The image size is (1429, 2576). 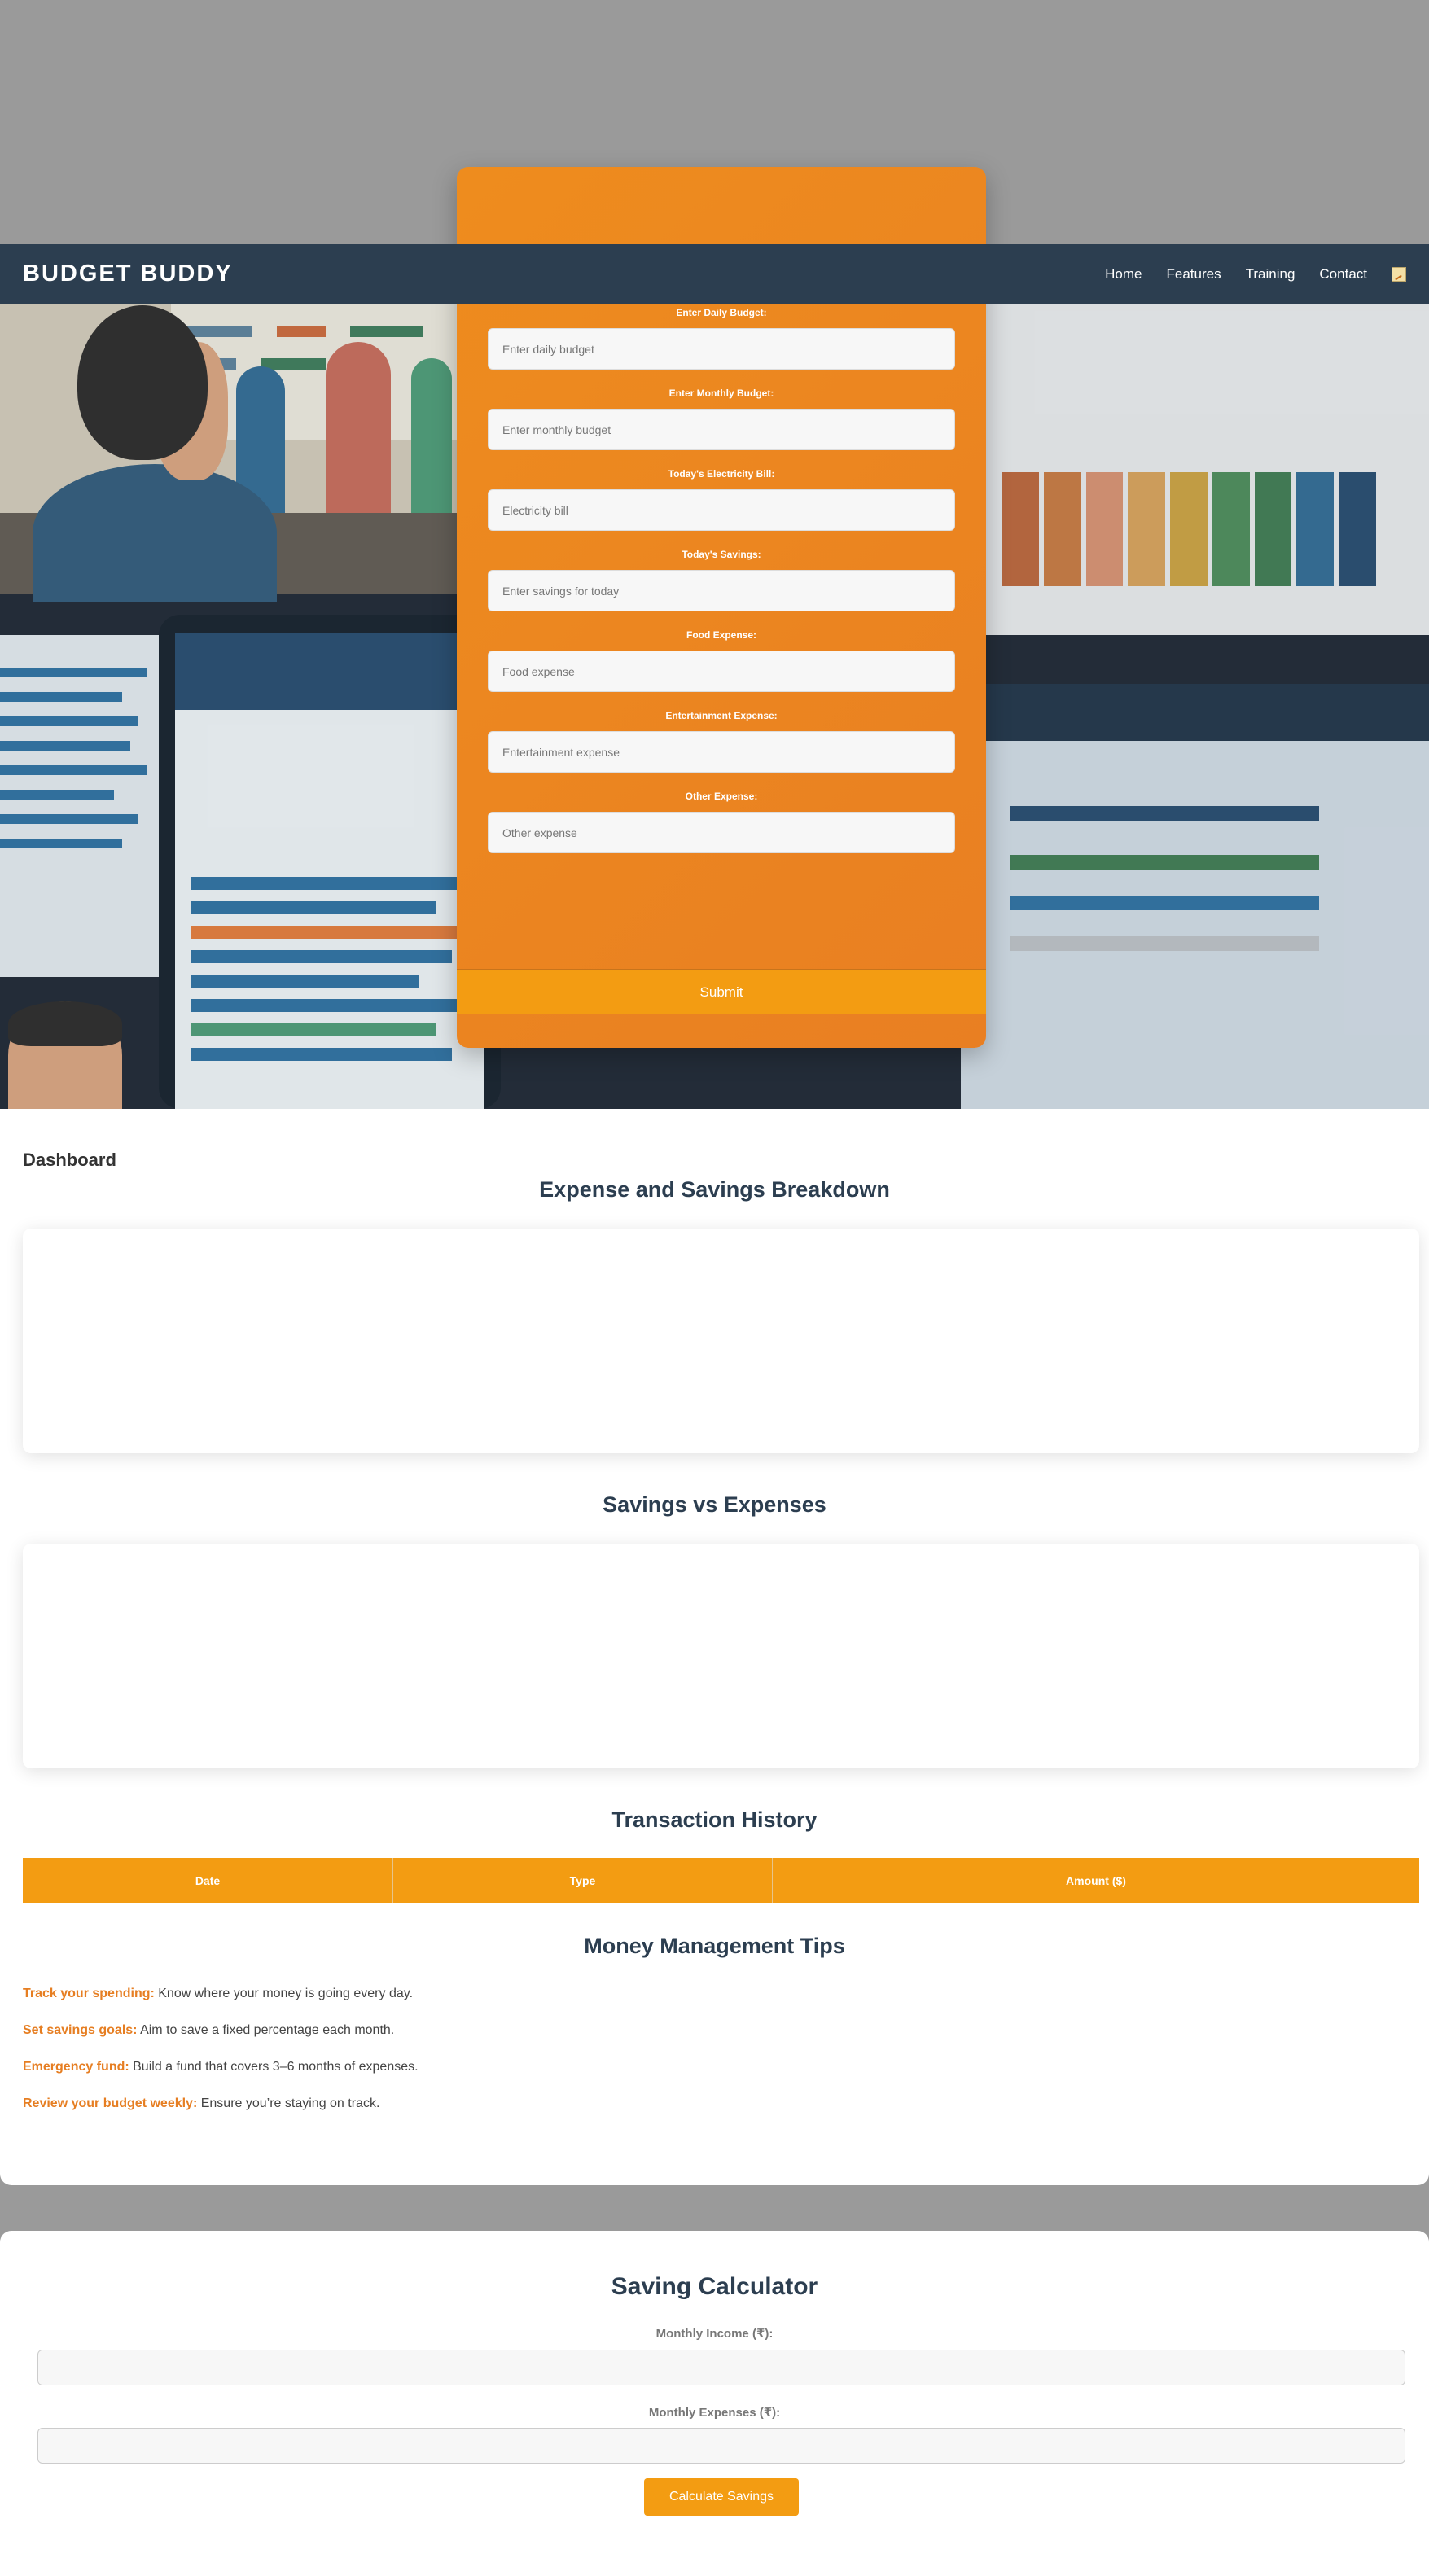 I want to click on tip-title: Emergency fund:, so click(x=76, y=2067).